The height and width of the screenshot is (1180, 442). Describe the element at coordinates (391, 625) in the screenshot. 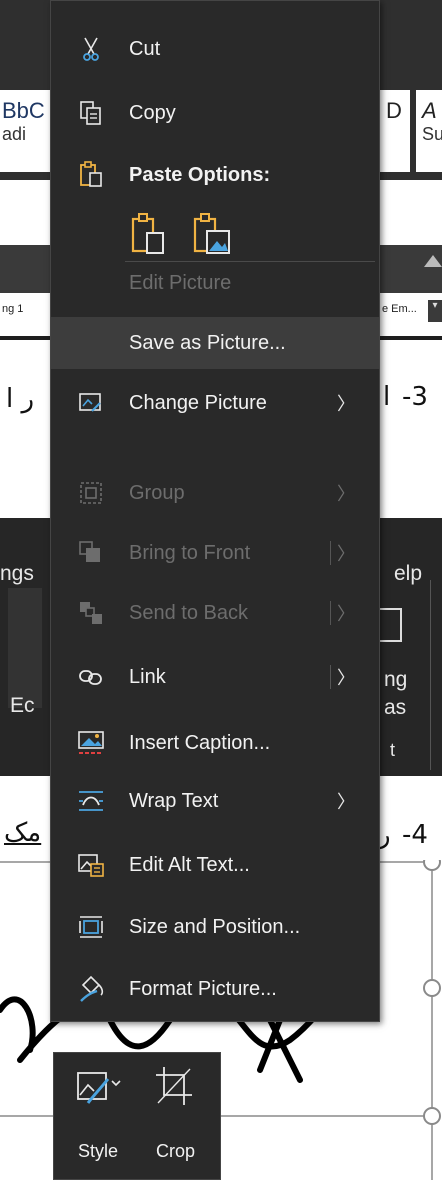

I see `ribbon-button-icon` at that location.